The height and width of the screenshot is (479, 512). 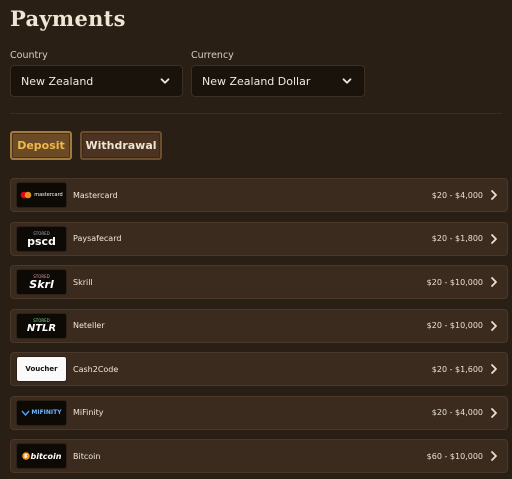 I want to click on mastercard-logo-icon: mastercard, so click(x=41, y=195).